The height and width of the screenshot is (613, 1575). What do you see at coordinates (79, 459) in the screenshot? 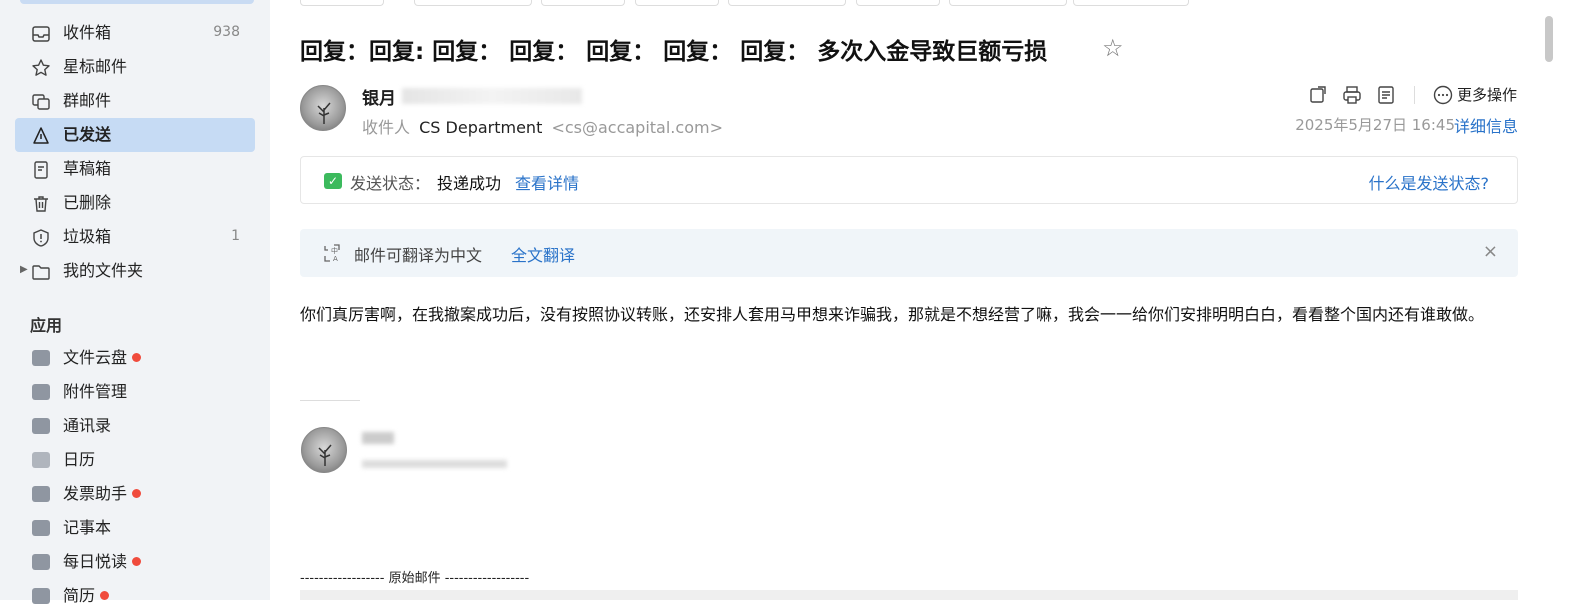
I see `app-item-label: 日历` at bounding box center [79, 459].